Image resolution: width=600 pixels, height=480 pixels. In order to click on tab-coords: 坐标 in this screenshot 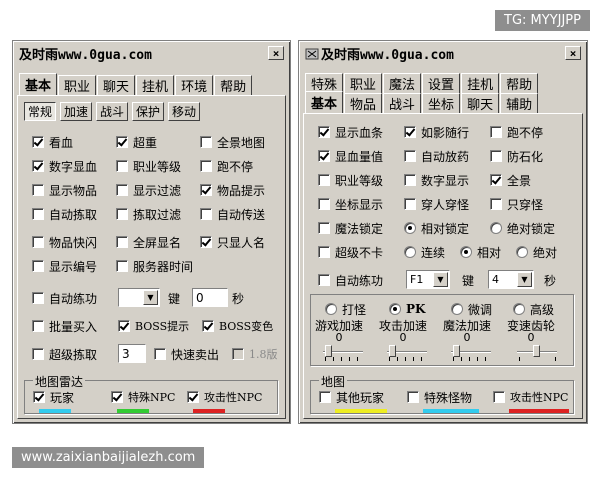, I will do `click(441, 103)`.